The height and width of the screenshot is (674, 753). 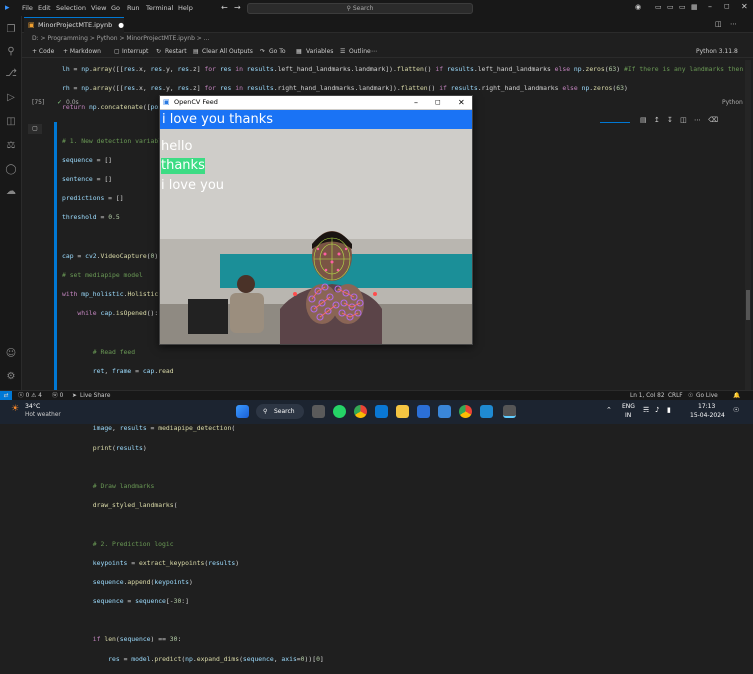 What do you see at coordinates (461, 102) in the screenshot?
I see `opencv-close-icon: ✕` at bounding box center [461, 102].